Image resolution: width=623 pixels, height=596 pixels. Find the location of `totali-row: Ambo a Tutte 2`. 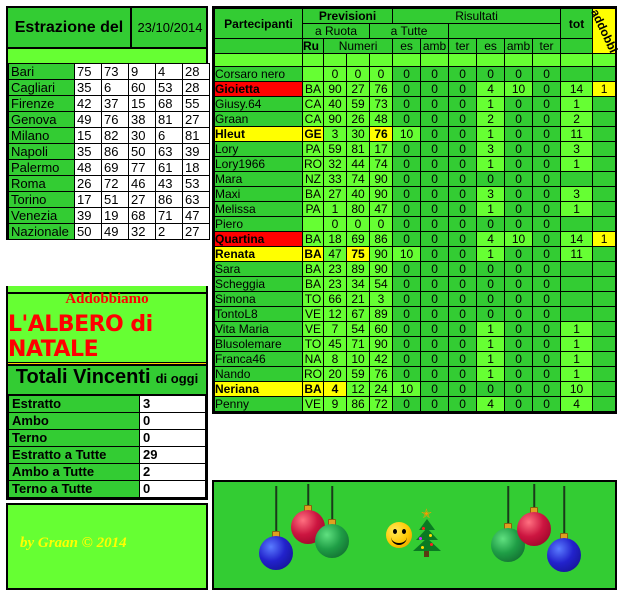

totali-row: Ambo a Tutte 2 is located at coordinates (107, 471).